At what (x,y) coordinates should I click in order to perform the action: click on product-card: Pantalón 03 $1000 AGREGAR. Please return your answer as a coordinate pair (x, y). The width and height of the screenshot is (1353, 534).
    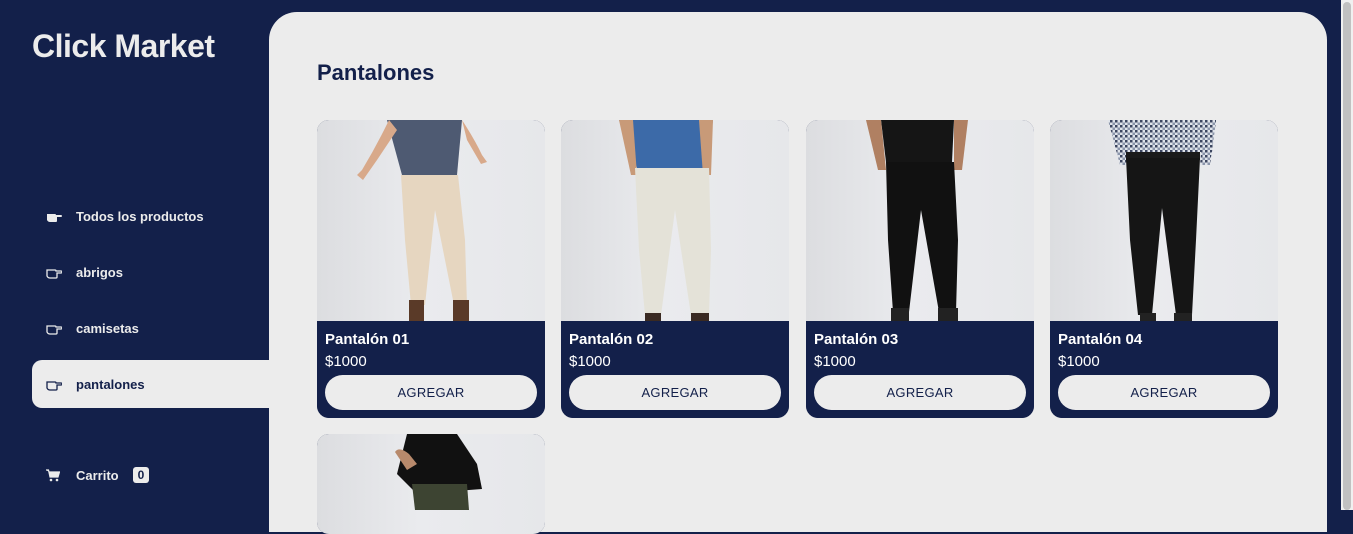
    Looking at the image, I should click on (920, 269).